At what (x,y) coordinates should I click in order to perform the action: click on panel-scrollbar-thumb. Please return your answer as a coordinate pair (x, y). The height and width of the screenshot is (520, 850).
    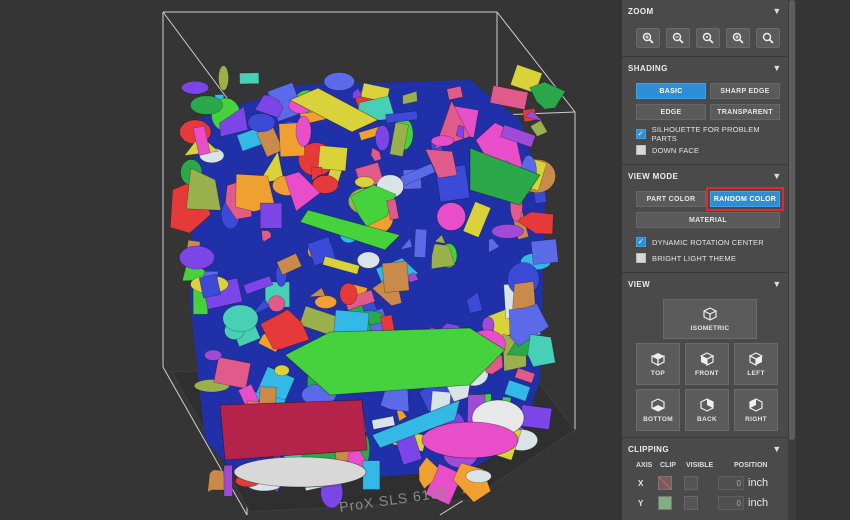
    Looking at the image, I should click on (792, 220).